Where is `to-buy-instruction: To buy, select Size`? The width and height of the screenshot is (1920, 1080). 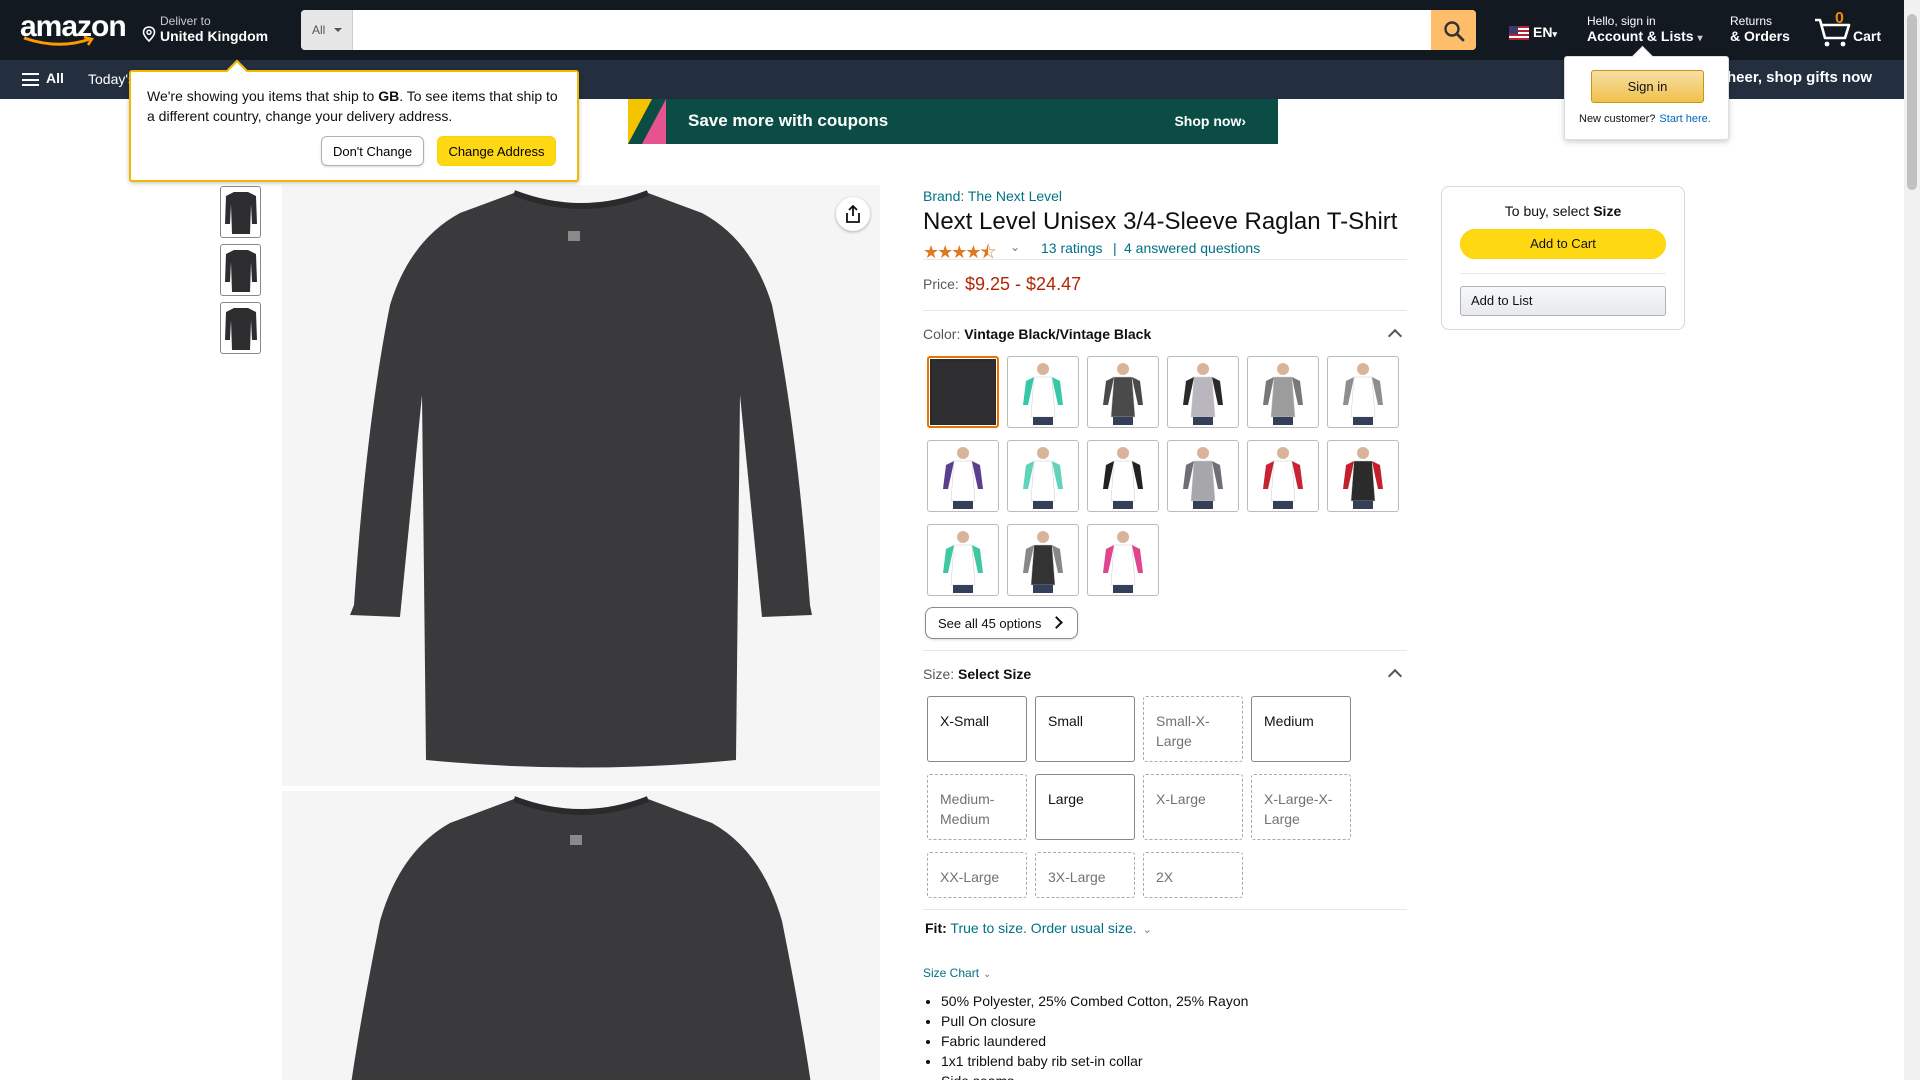
to-buy-instruction: To buy, select Size is located at coordinates (1563, 211).